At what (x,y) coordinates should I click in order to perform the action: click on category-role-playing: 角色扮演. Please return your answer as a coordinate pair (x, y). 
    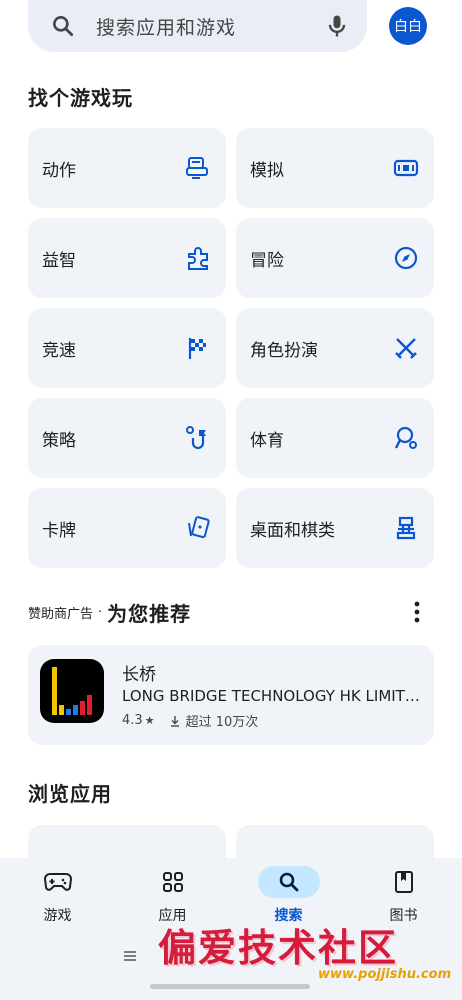
    Looking at the image, I should click on (335, 348).